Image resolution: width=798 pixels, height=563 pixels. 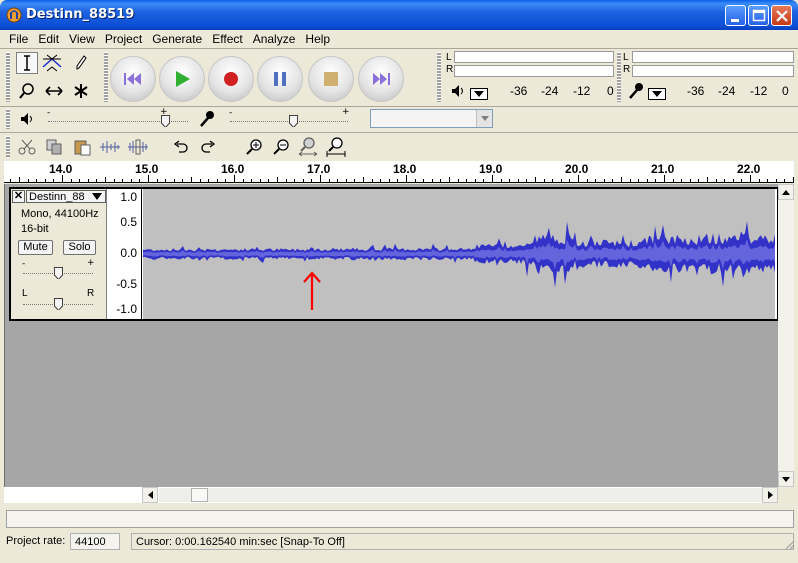 I want to click on scroll-track, so click(x=461, y=495).